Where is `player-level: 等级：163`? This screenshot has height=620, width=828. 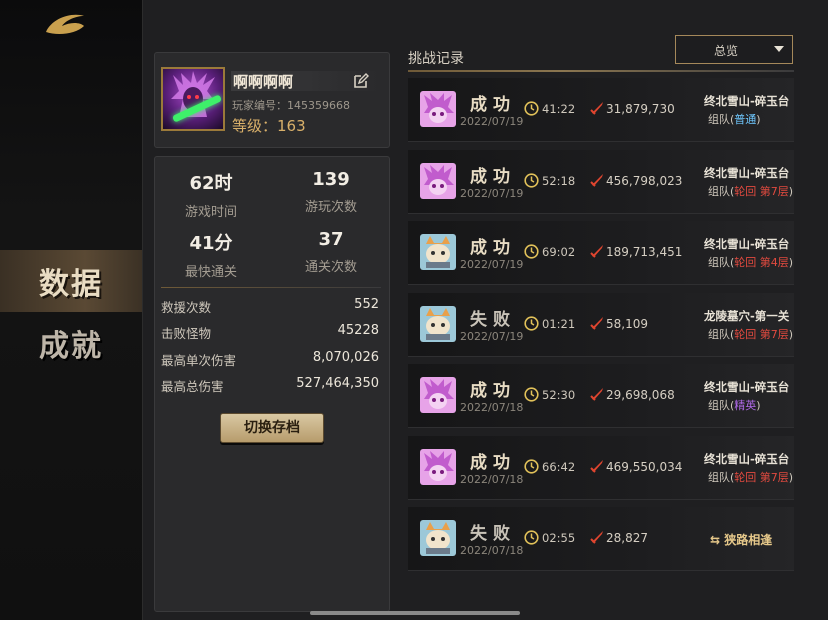
player-level: 等级：163 is located at coordinates (269, 126).